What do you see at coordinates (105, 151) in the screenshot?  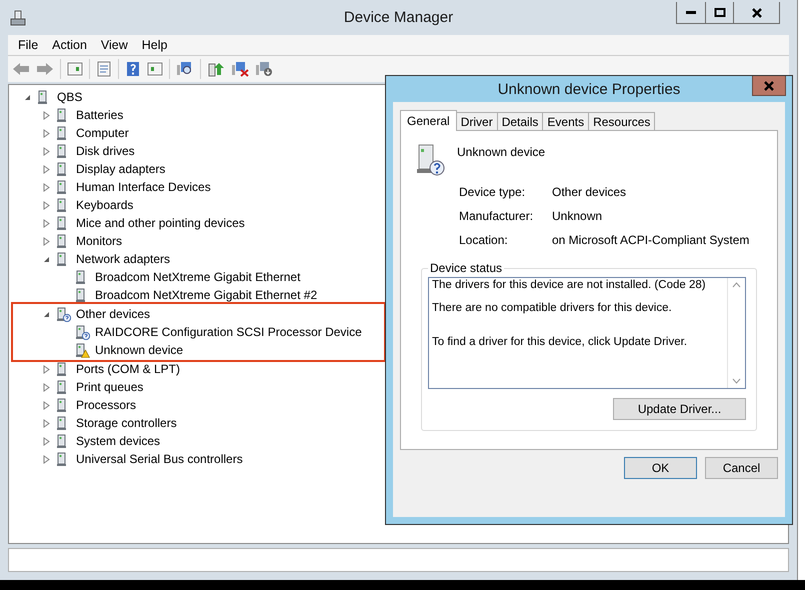 I see `tree-item: Disk drives` at bounding box center [105, 151].